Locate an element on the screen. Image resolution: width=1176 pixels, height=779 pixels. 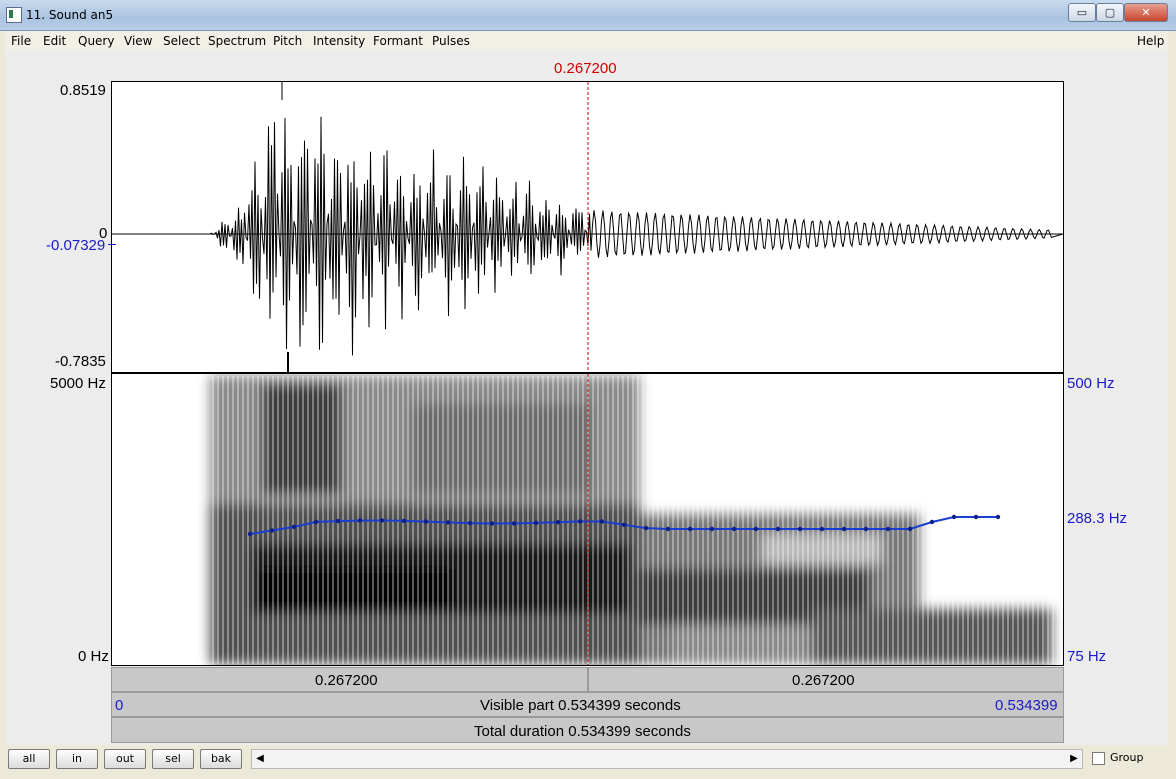
time-segment-left-label: 0.267200 is located at coordinates (346, 680).